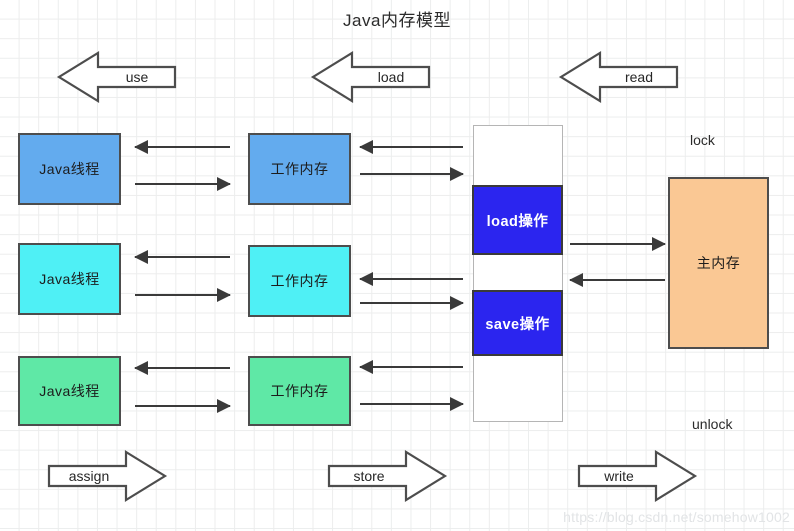 The image size is (794, 531). What do you see at coordinates (639, 77) in the screenshot?
I see `top-arrow-read-label: read` at bounding box center [639, 77].